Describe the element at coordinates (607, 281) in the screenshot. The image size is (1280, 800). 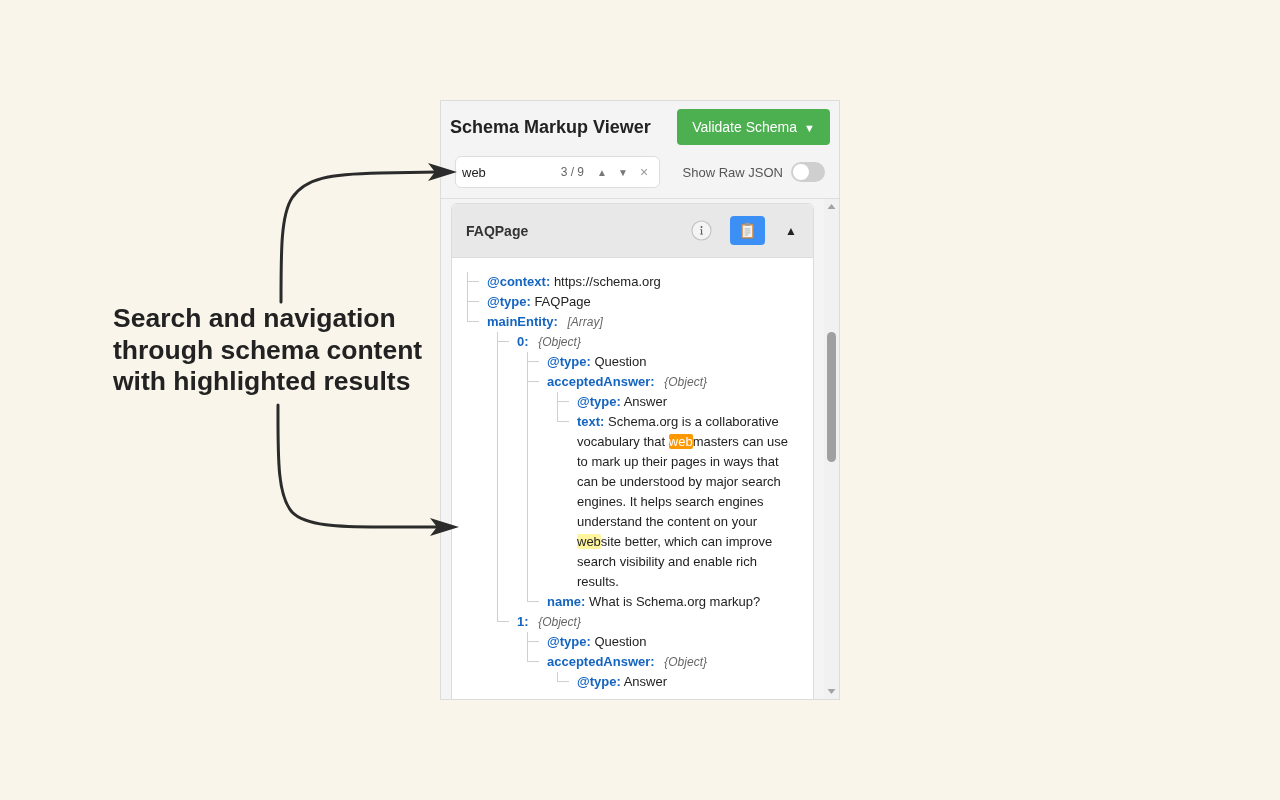
I see `property-value: https://schema.org` at that location.